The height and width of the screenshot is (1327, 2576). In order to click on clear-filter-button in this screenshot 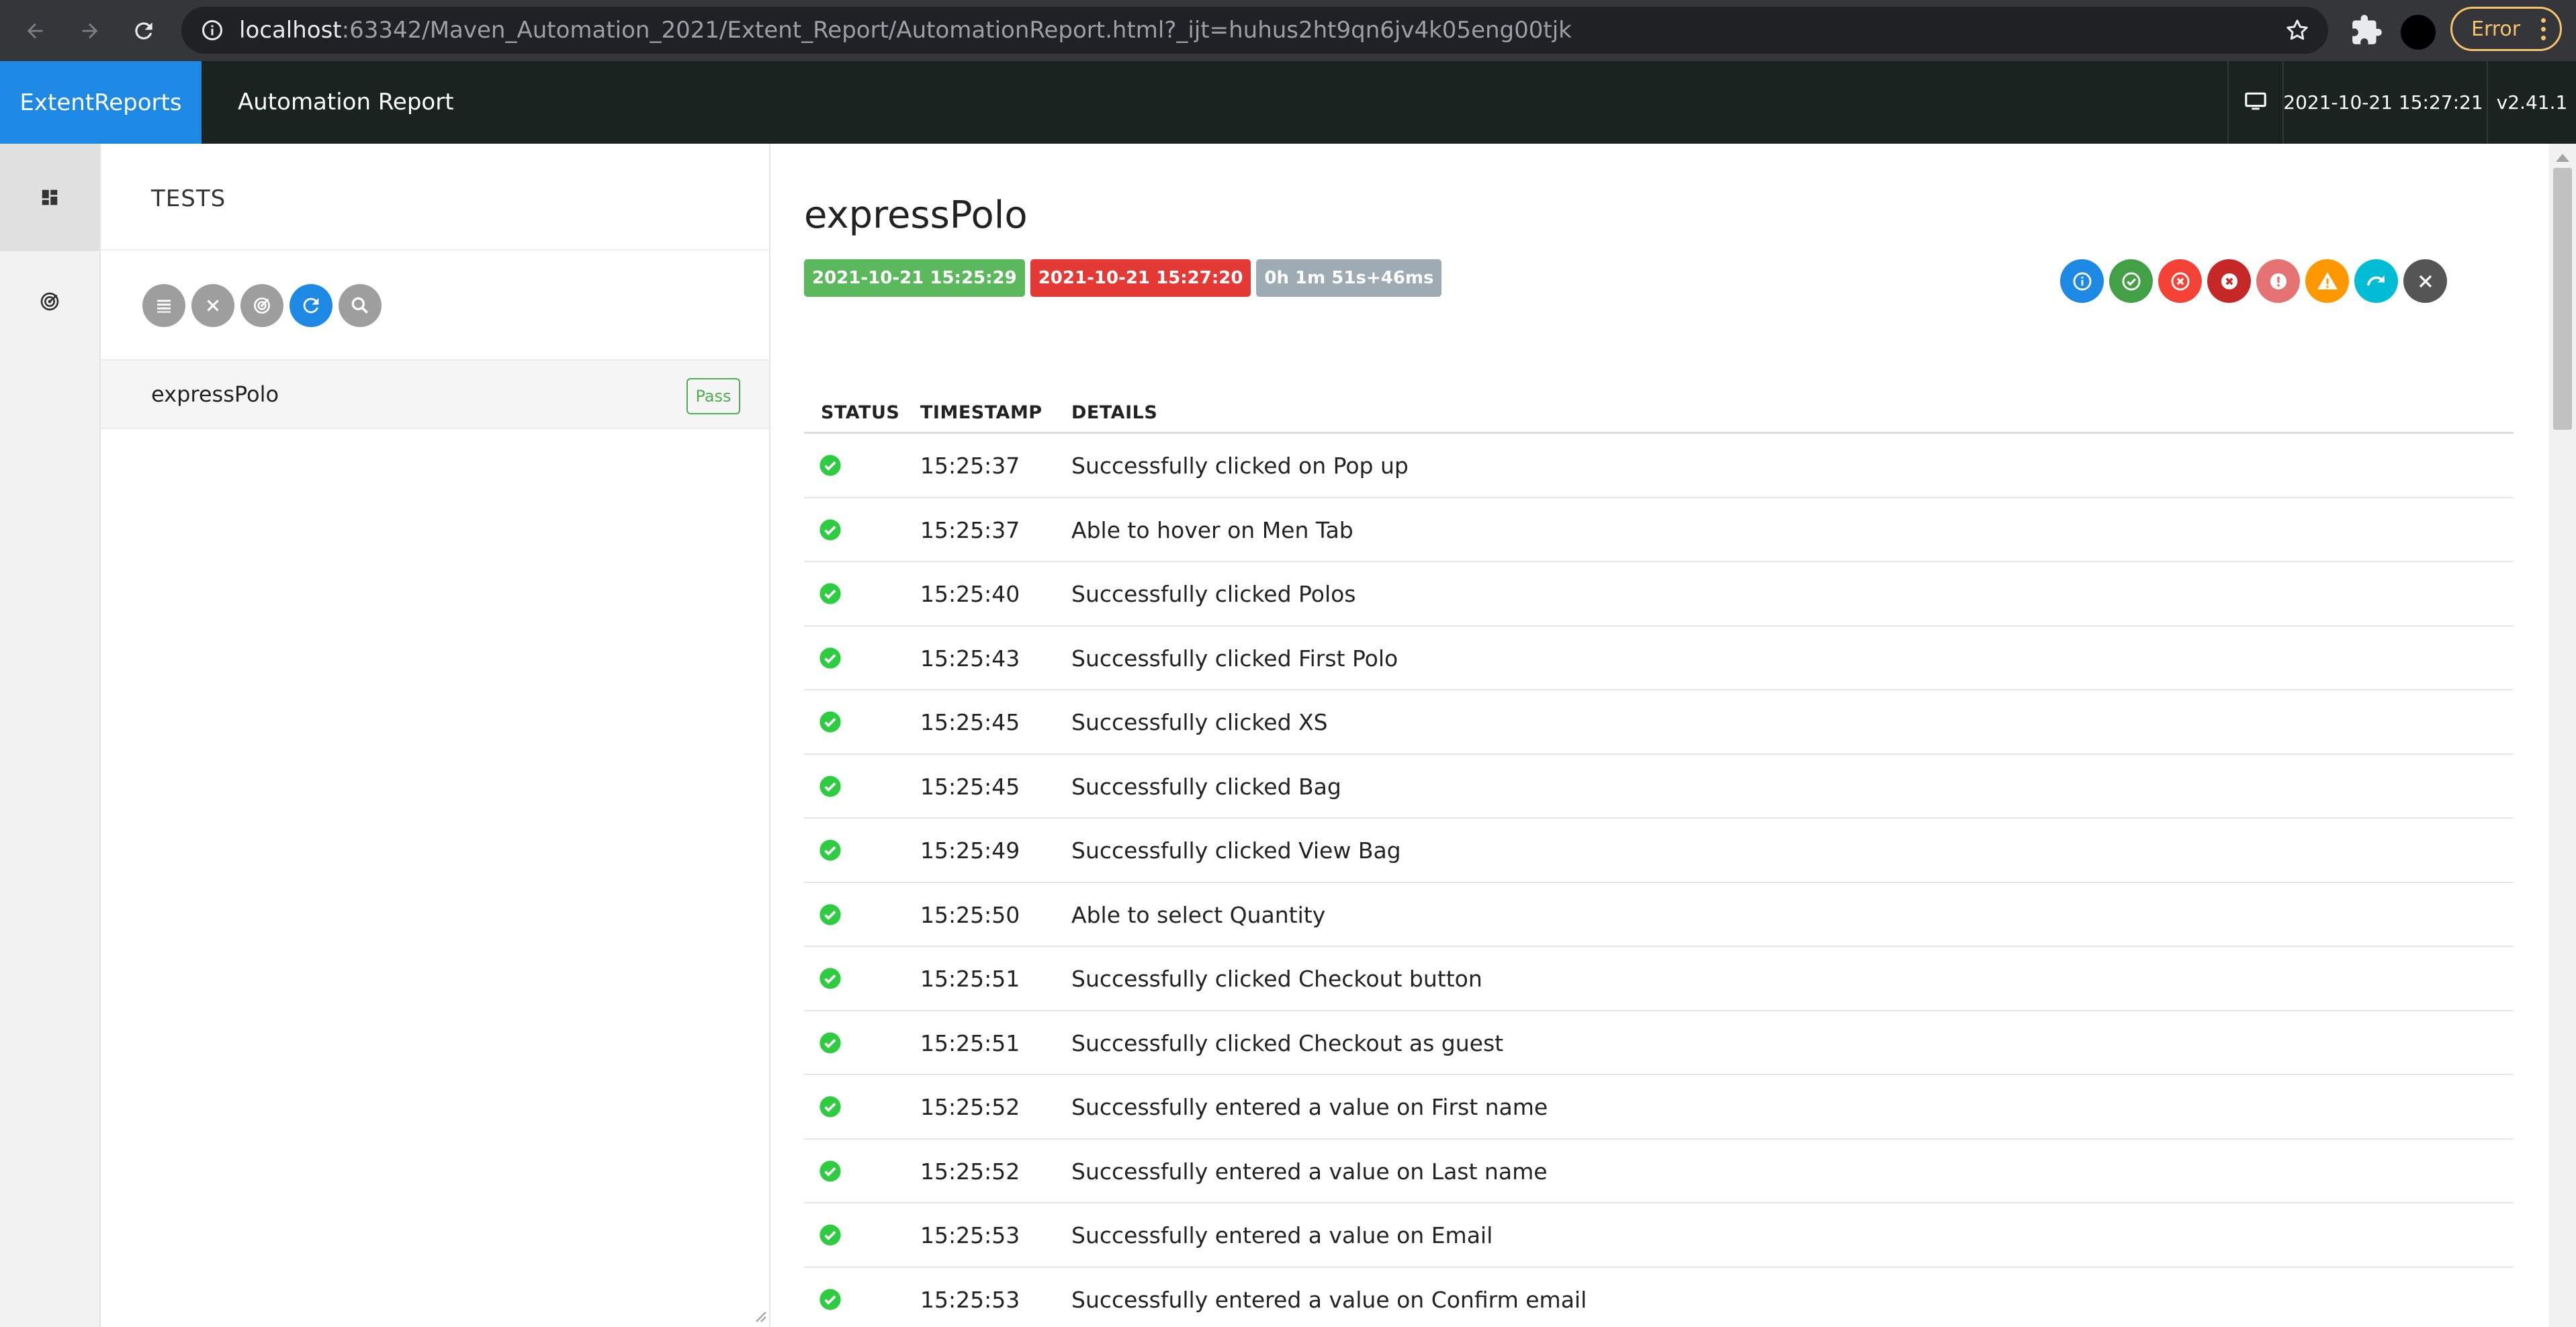, I will do `click(213, 305)`.